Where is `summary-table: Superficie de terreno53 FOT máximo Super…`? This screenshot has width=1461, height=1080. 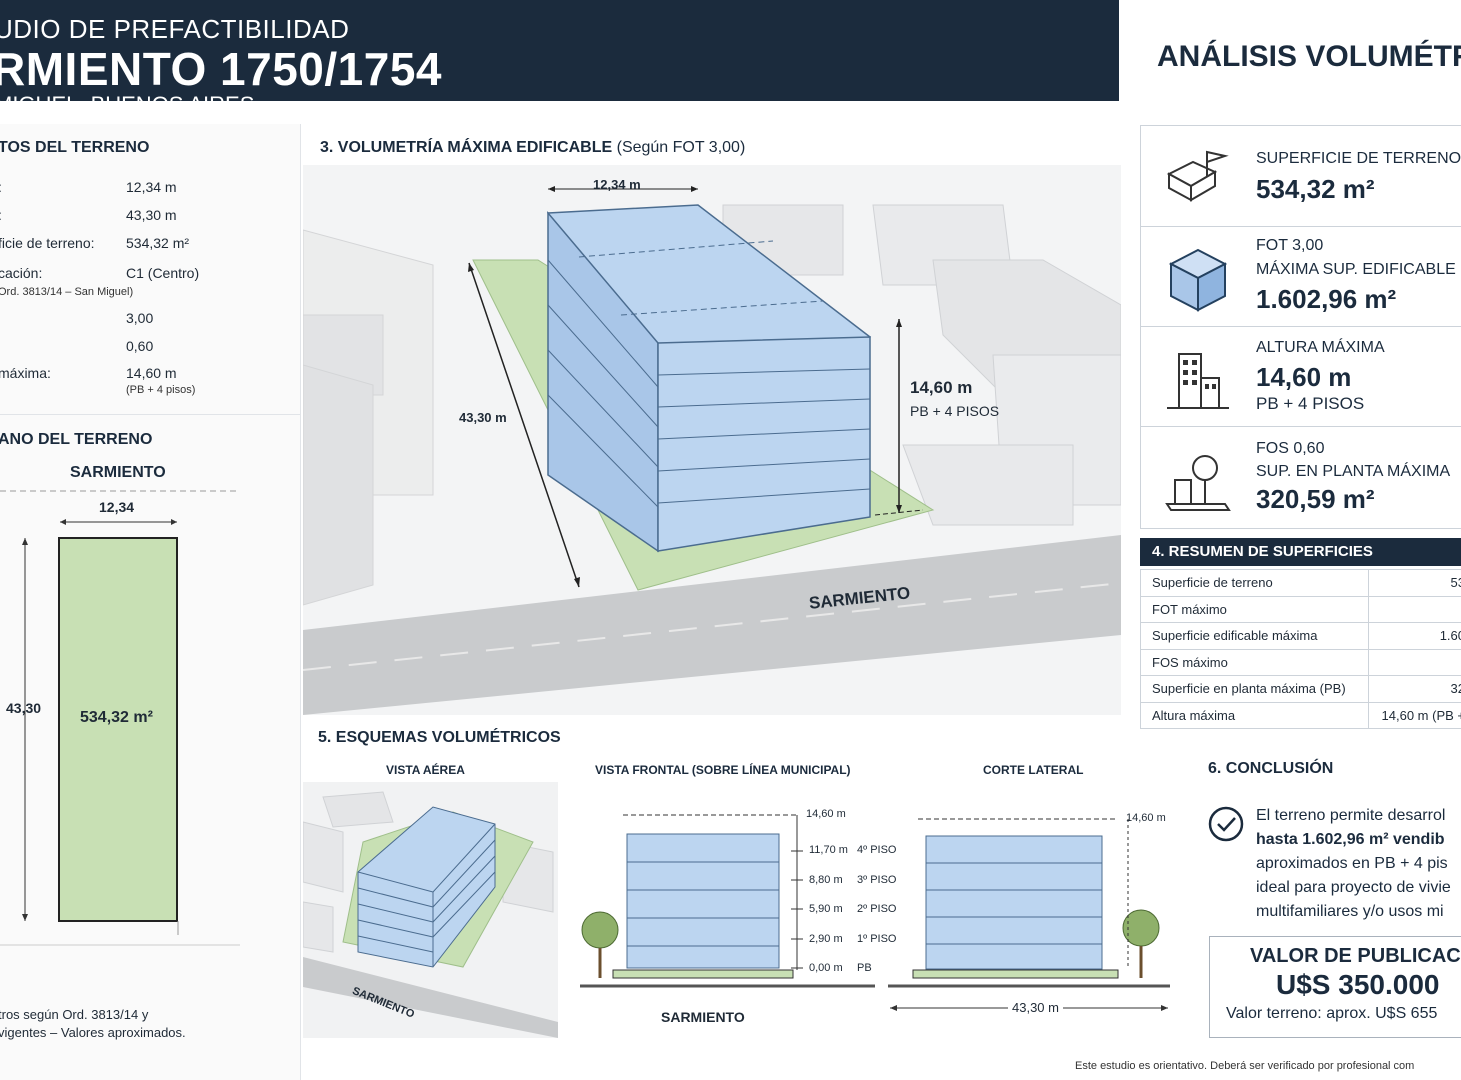 summary-table: Superficie de terreno53 FOT máximo Super… is located at coordinates (1300, 649).